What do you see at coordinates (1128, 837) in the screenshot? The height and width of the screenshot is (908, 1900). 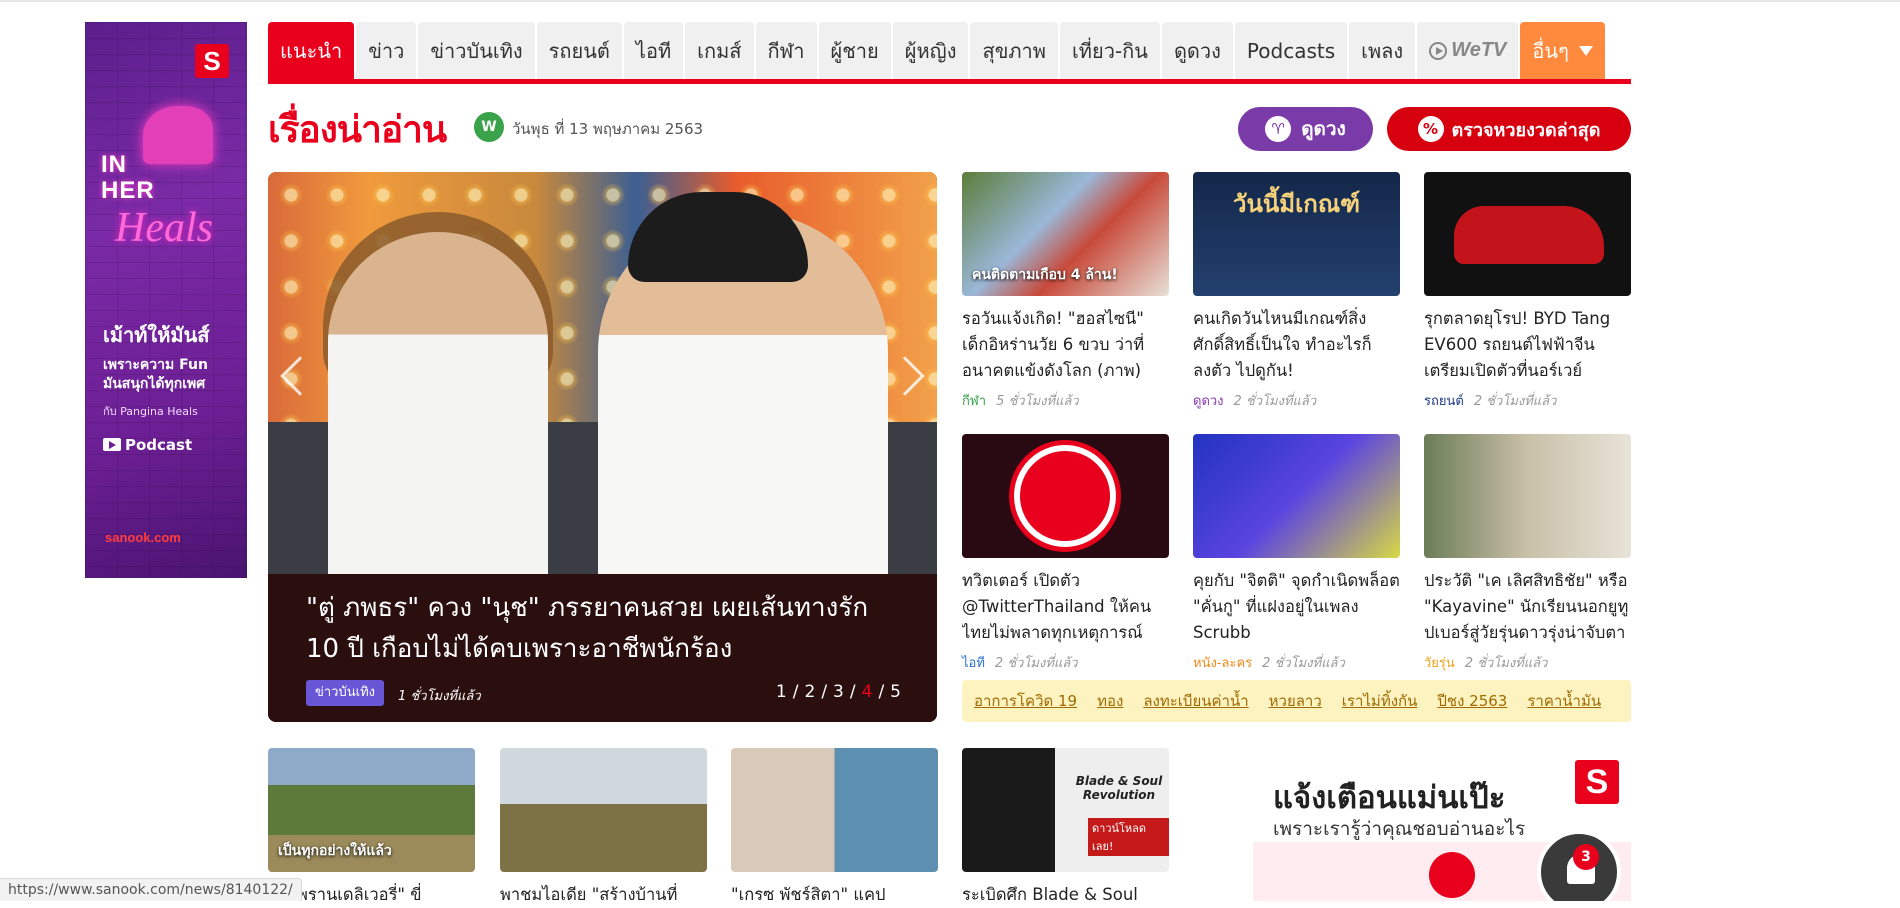 I see `download-badge: ดาวน์โหลดเลย!` at bounding box center [1128, 837].